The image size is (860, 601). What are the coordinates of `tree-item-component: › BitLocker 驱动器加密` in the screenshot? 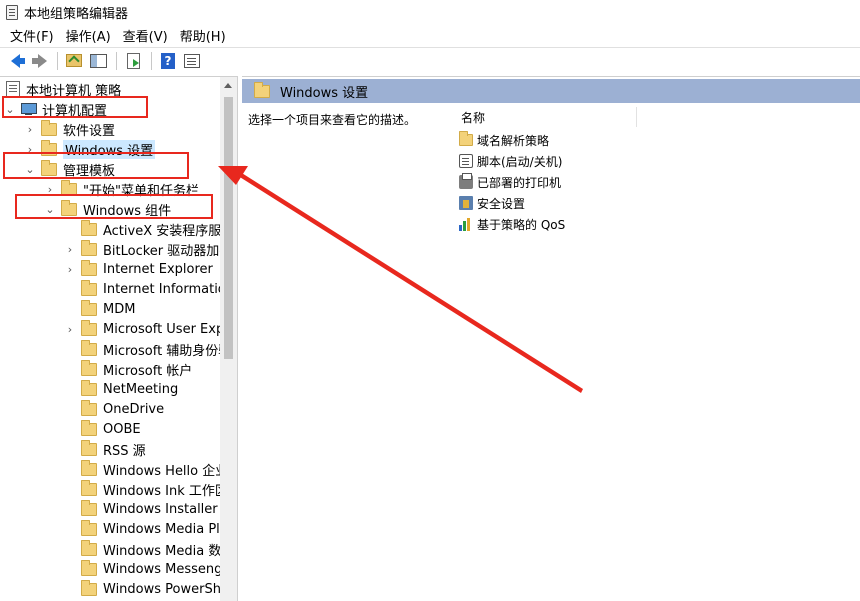 It's located at (148, 249).